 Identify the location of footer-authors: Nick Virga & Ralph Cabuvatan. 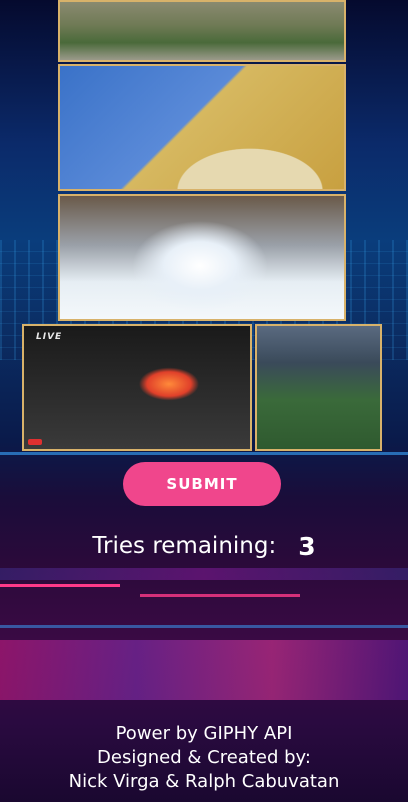
(204, 781).